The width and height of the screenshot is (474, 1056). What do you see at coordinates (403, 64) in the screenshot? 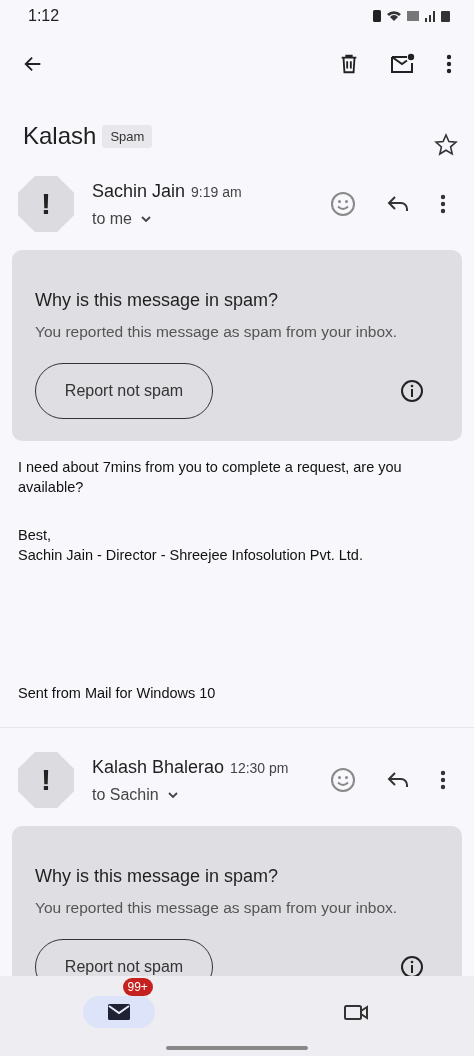
I see `mail-unread-icon` at bounding box center [403, 64].